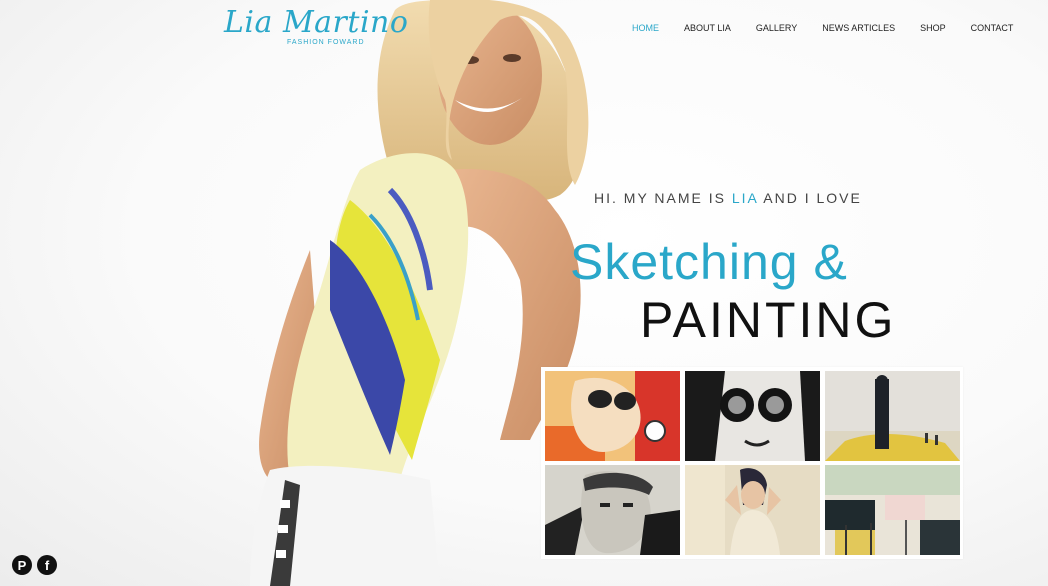 The image size is (1048, 586). What do you see at coordinates (612, 510) in the screenshot?
I see `artwork-bandana-portrait` at bounding box center [612, 510].